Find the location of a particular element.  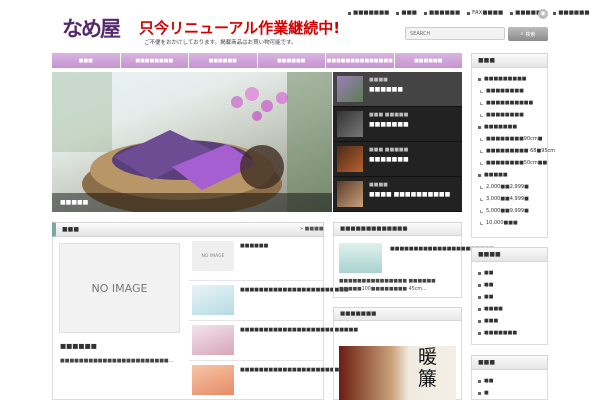

slider-thumb-title: ■■■■■■■ is located at coordinates (389, 124).